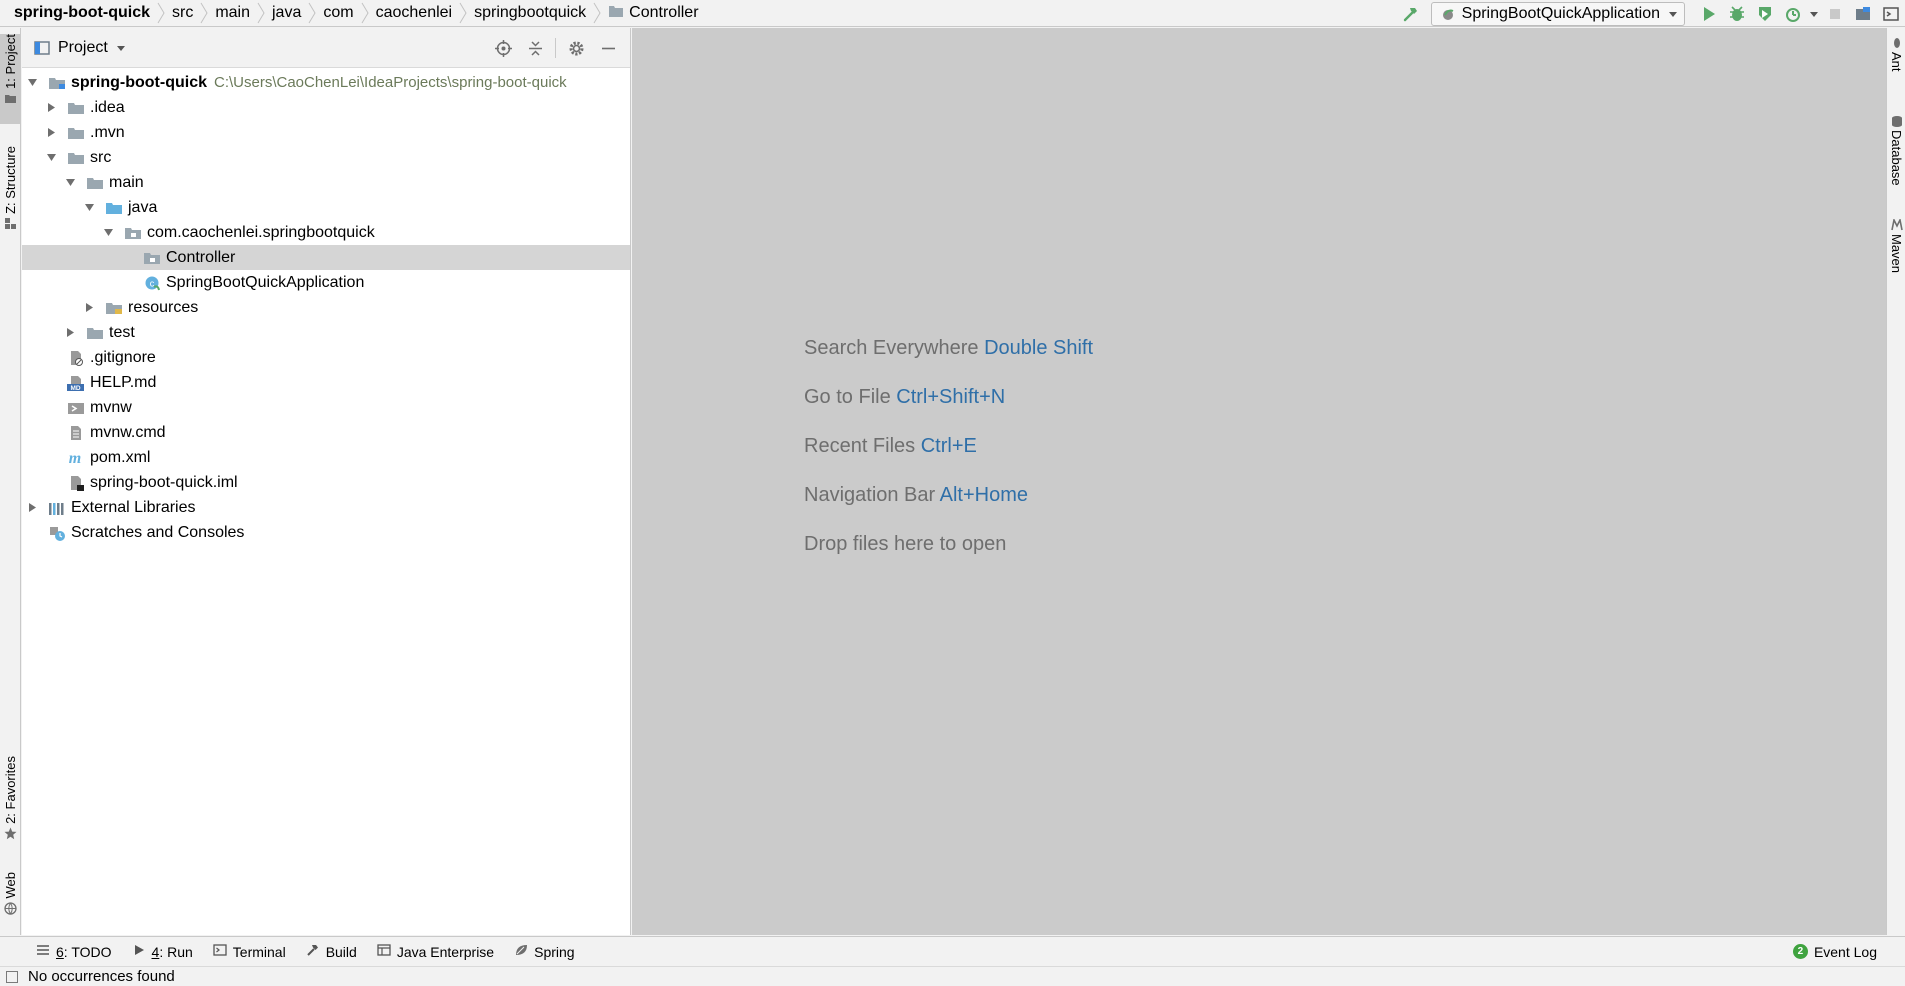  I want to click on tree-node-label: .gitignore, so click(123, 357).